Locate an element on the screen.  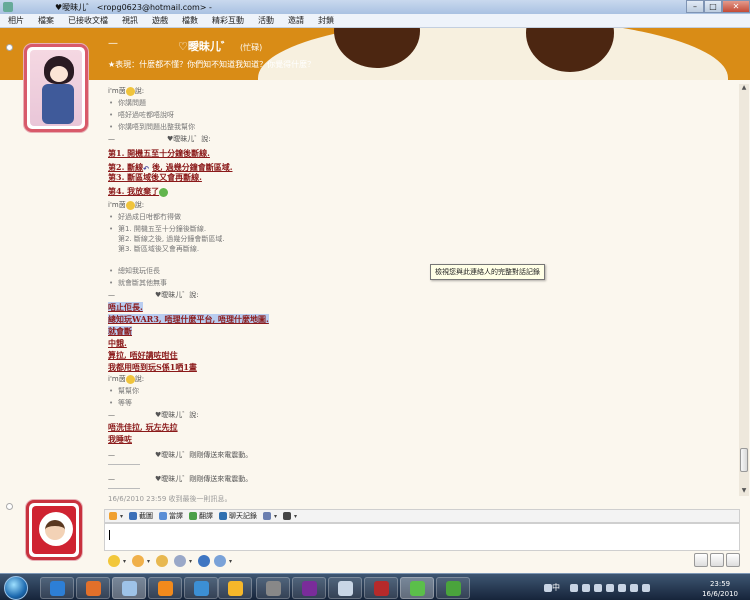
clock: 23:59 16/6/2010 is located at coordinates (720, 589).